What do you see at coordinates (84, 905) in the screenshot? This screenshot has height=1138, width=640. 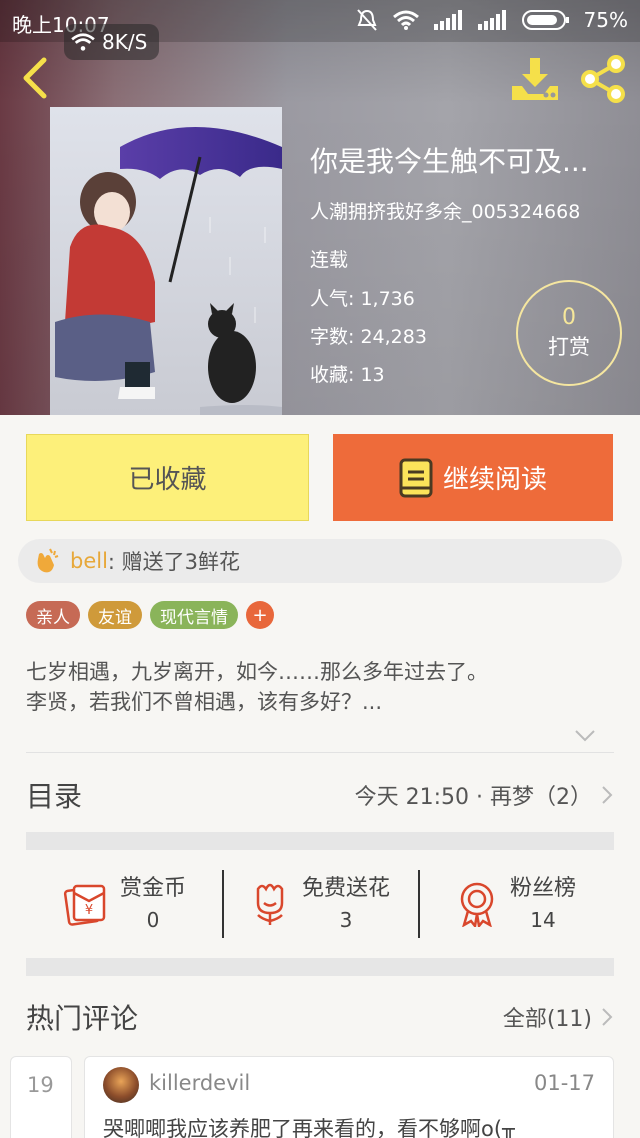 I see `red-envelope-icon: ¥` at bounding box center [84, 905].